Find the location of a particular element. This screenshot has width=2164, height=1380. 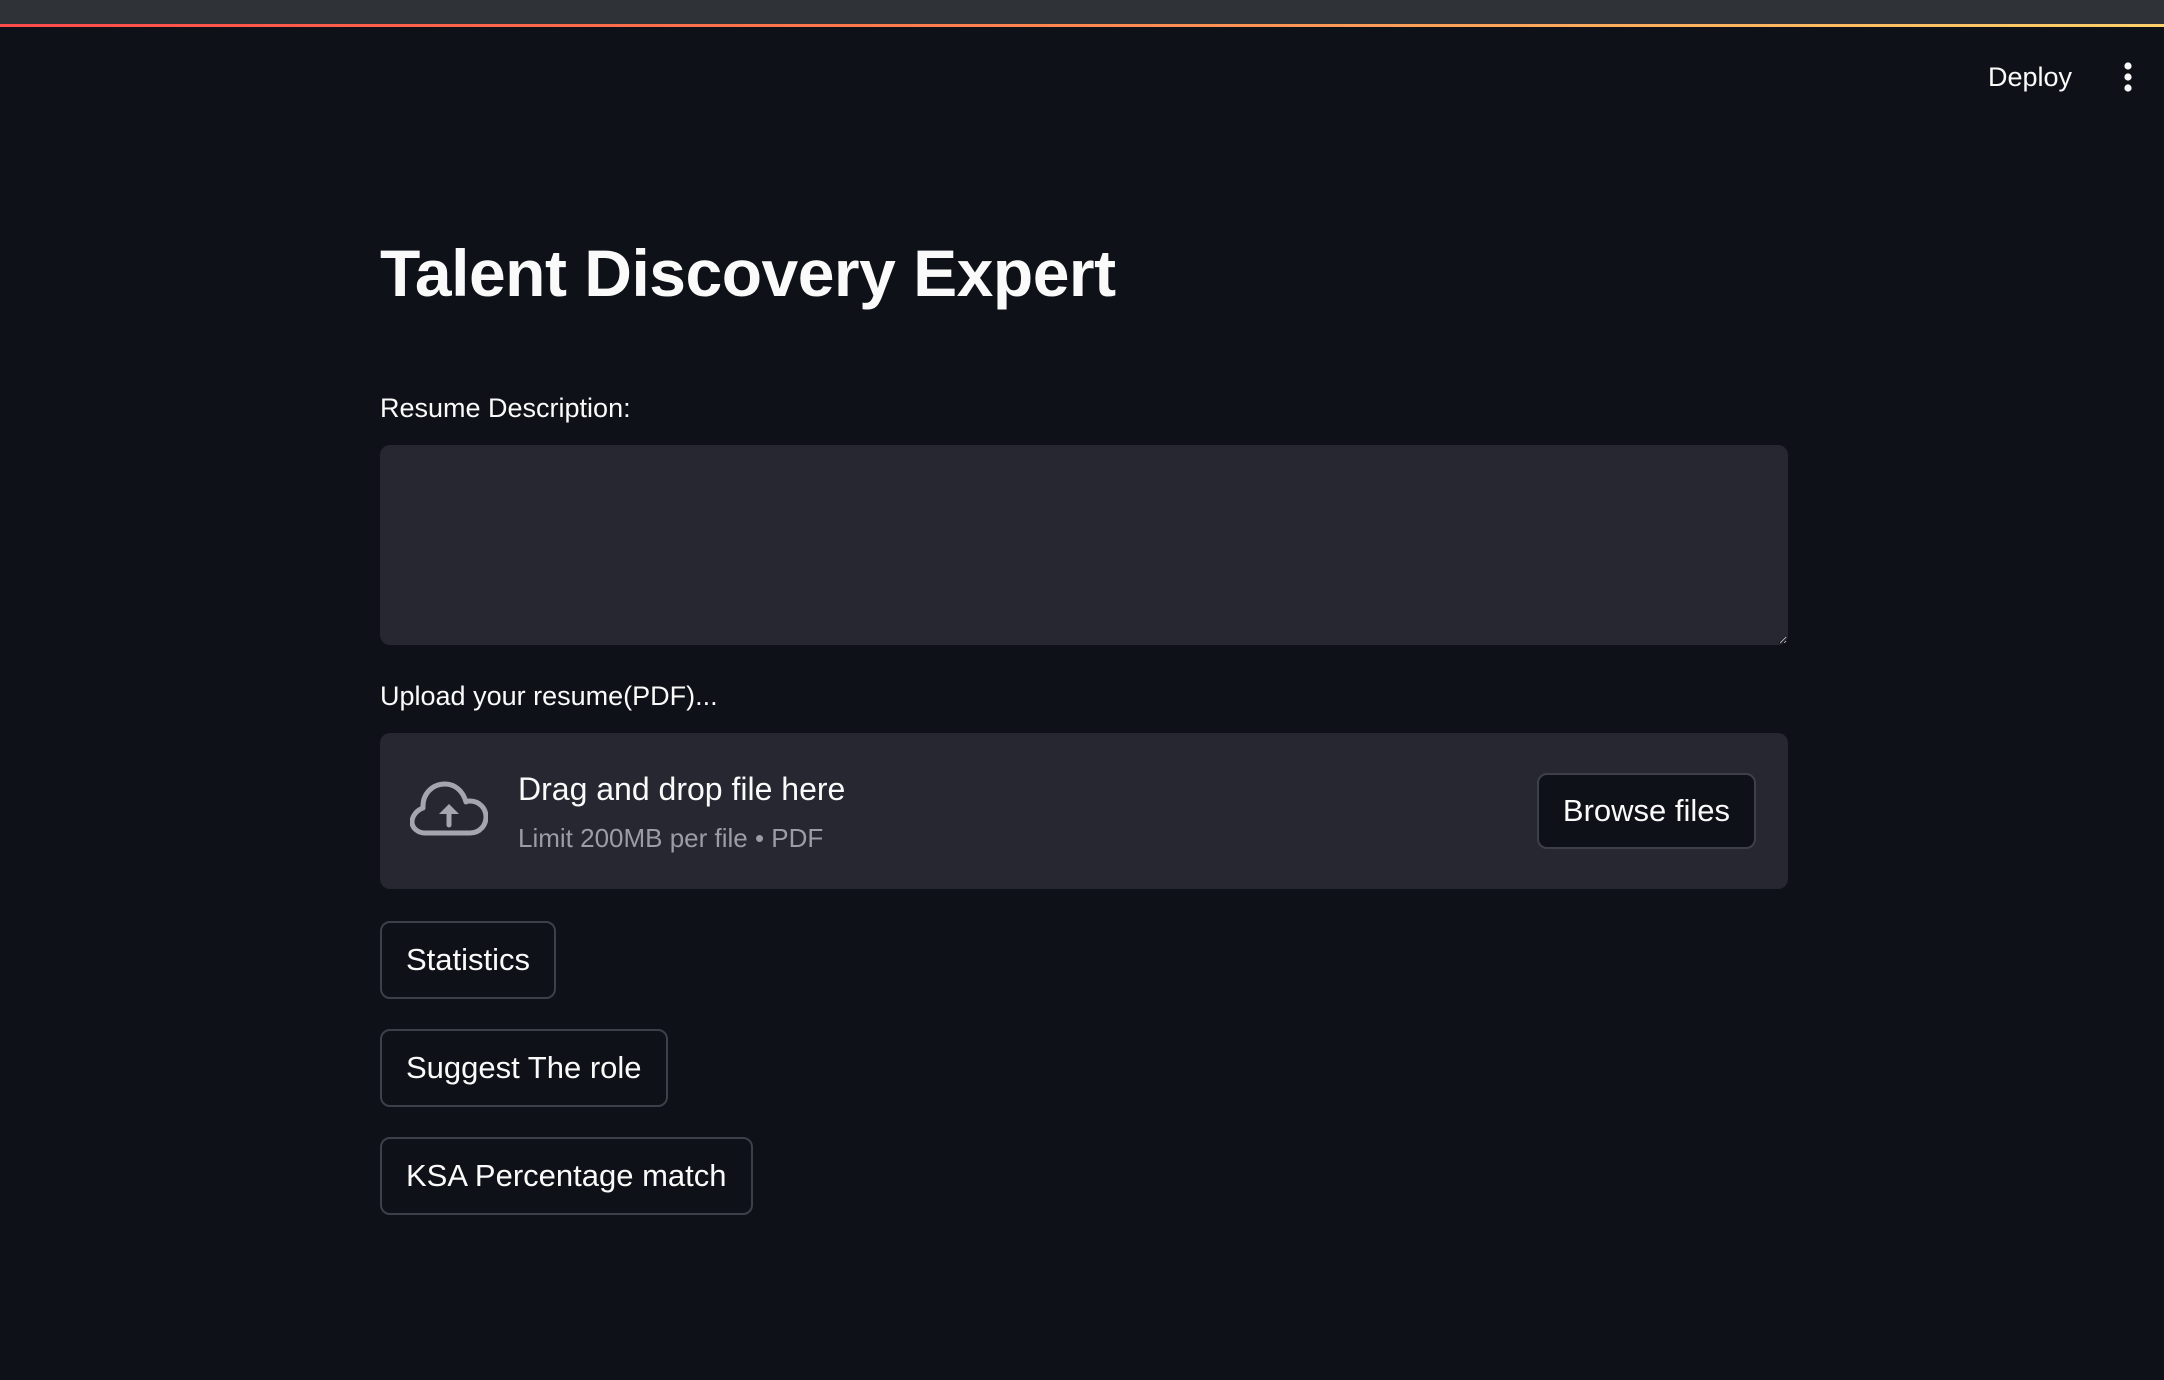

statistics-button: Statistics is located at coordinates (468, 960).